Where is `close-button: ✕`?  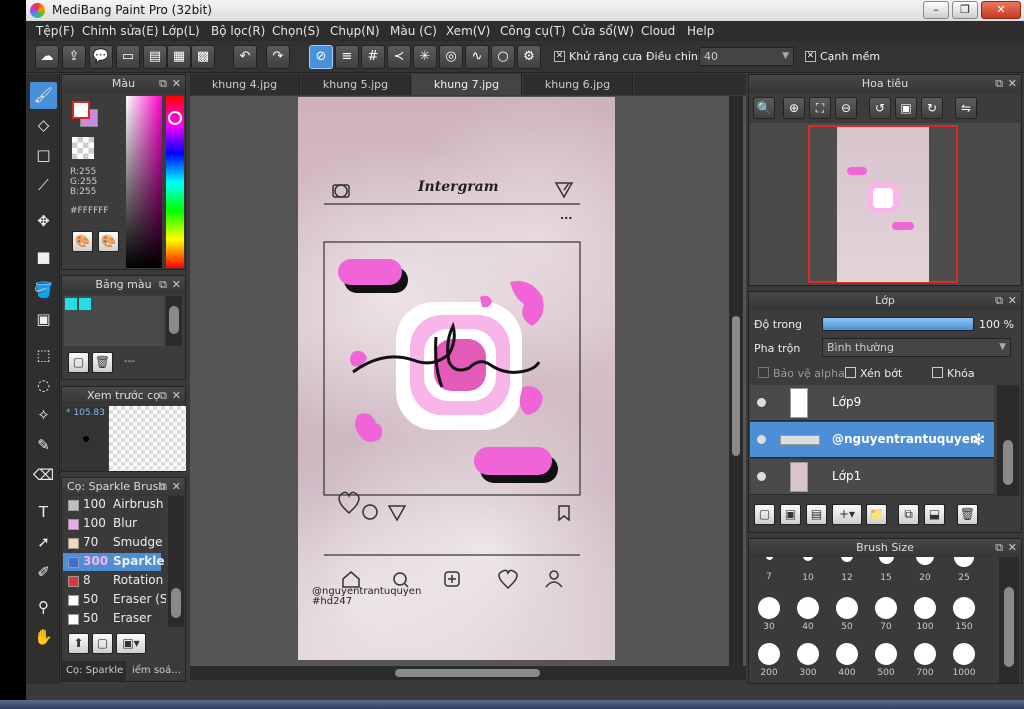
close-button: ✕ is located at coordinates (1001, 10).